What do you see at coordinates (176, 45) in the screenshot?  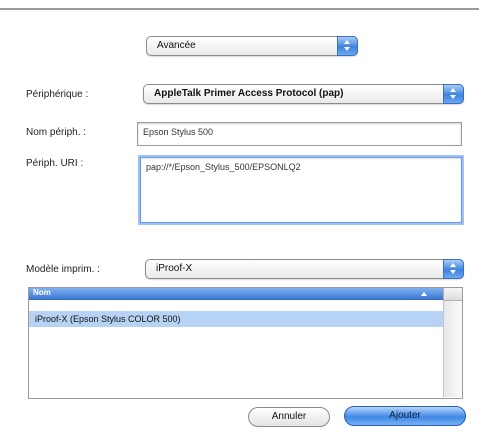 I see `mode-popup-value: Avancée` at bounding box center [176, 45].